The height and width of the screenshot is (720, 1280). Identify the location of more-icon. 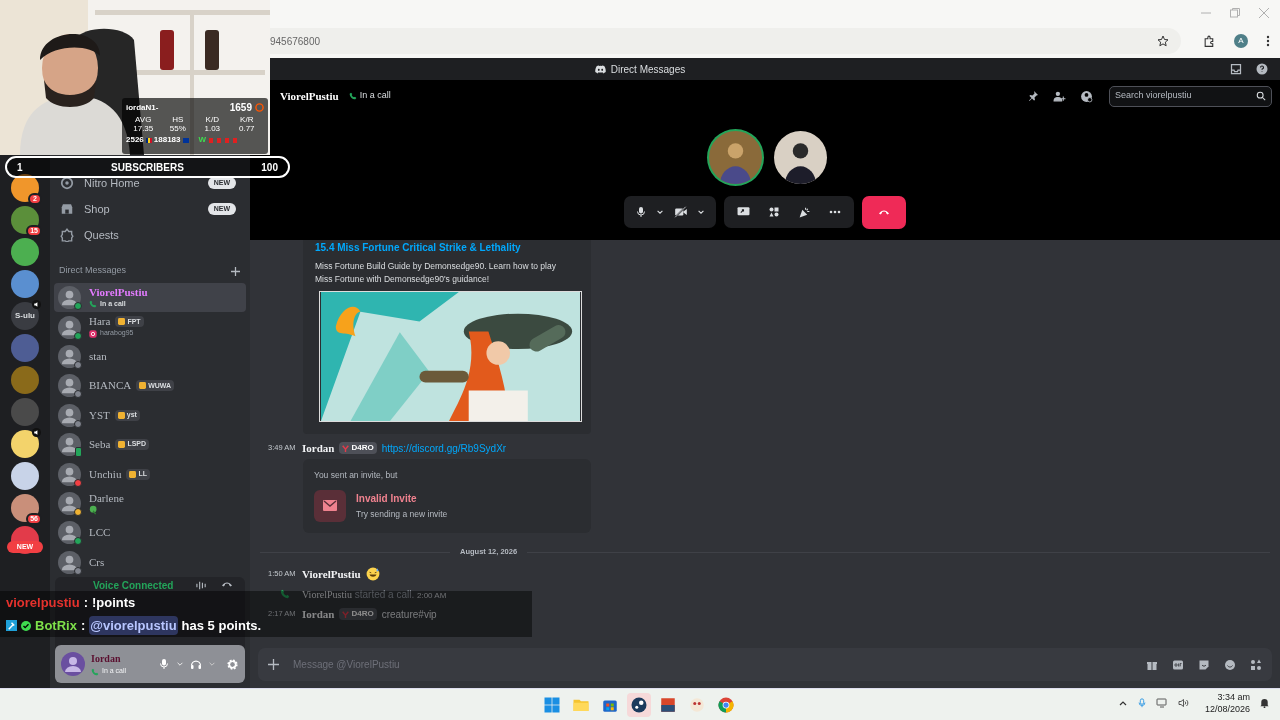
(835, 212).